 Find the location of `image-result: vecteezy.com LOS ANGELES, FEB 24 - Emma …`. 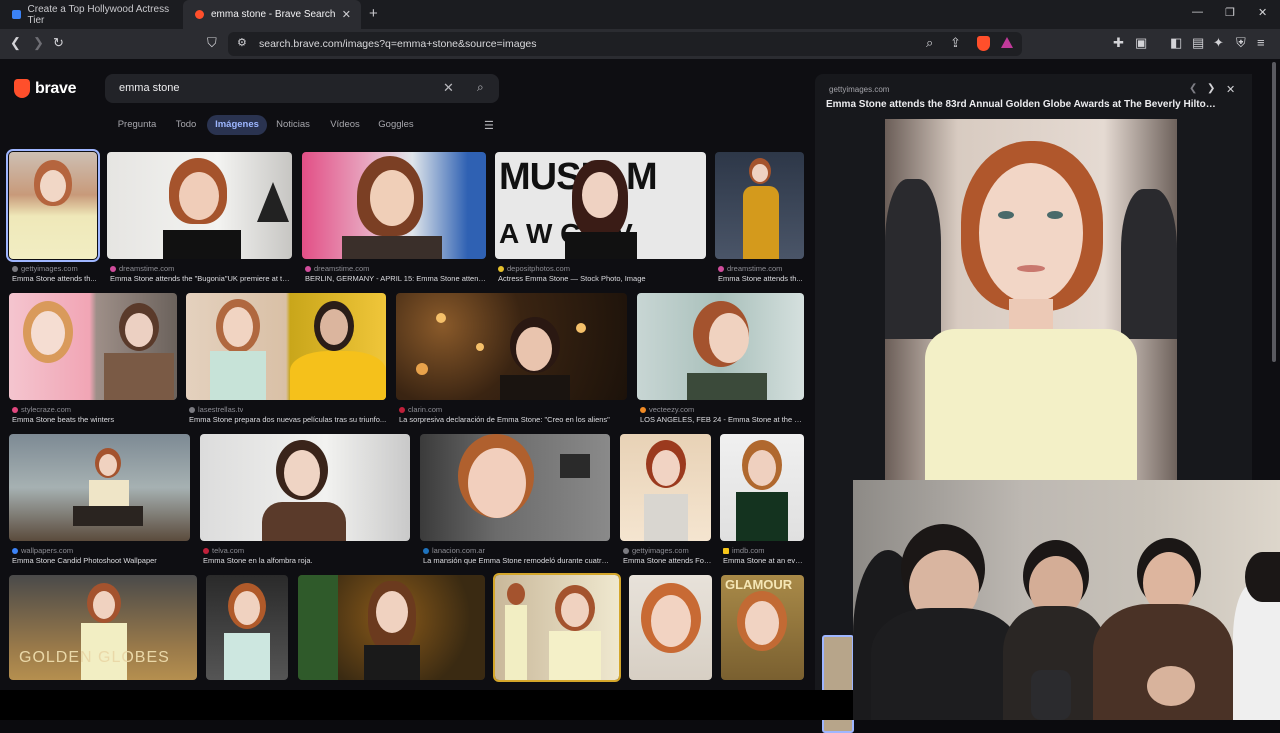

image-result: vecteezy.com LOS ANGELES, FEB 24 - Emma … is located at coordinates (721, 361).